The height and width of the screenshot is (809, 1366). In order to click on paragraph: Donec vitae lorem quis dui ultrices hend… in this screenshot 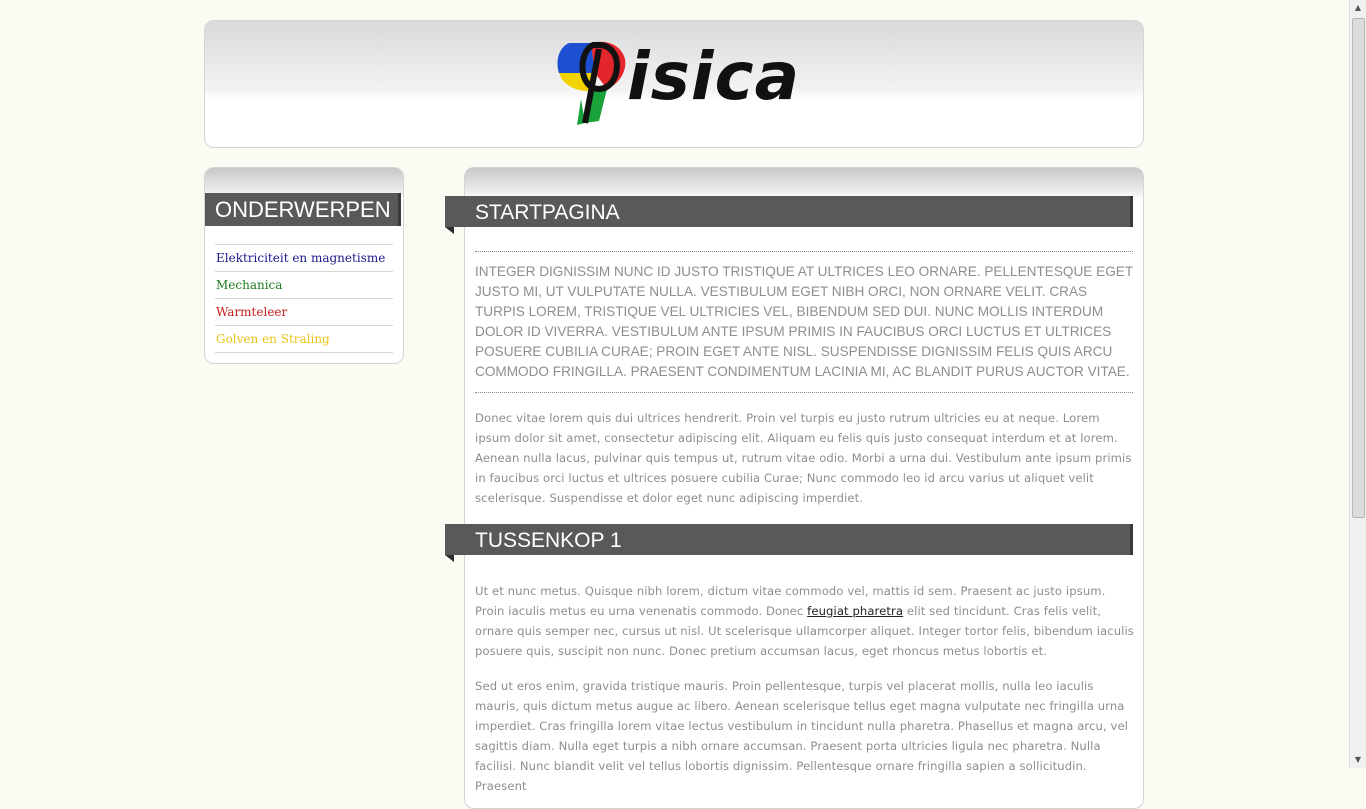, I will do `click(803, 458)`.